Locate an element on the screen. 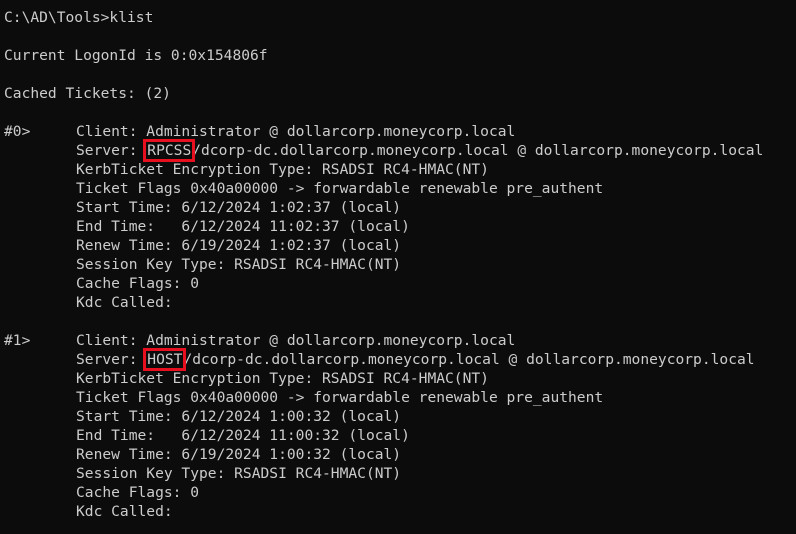 This screenshot has width=796, height=534. ticket-renew-time: Renew Time: 6/19/2024 1:02:37 (local) is located at coordinates (239, 245).